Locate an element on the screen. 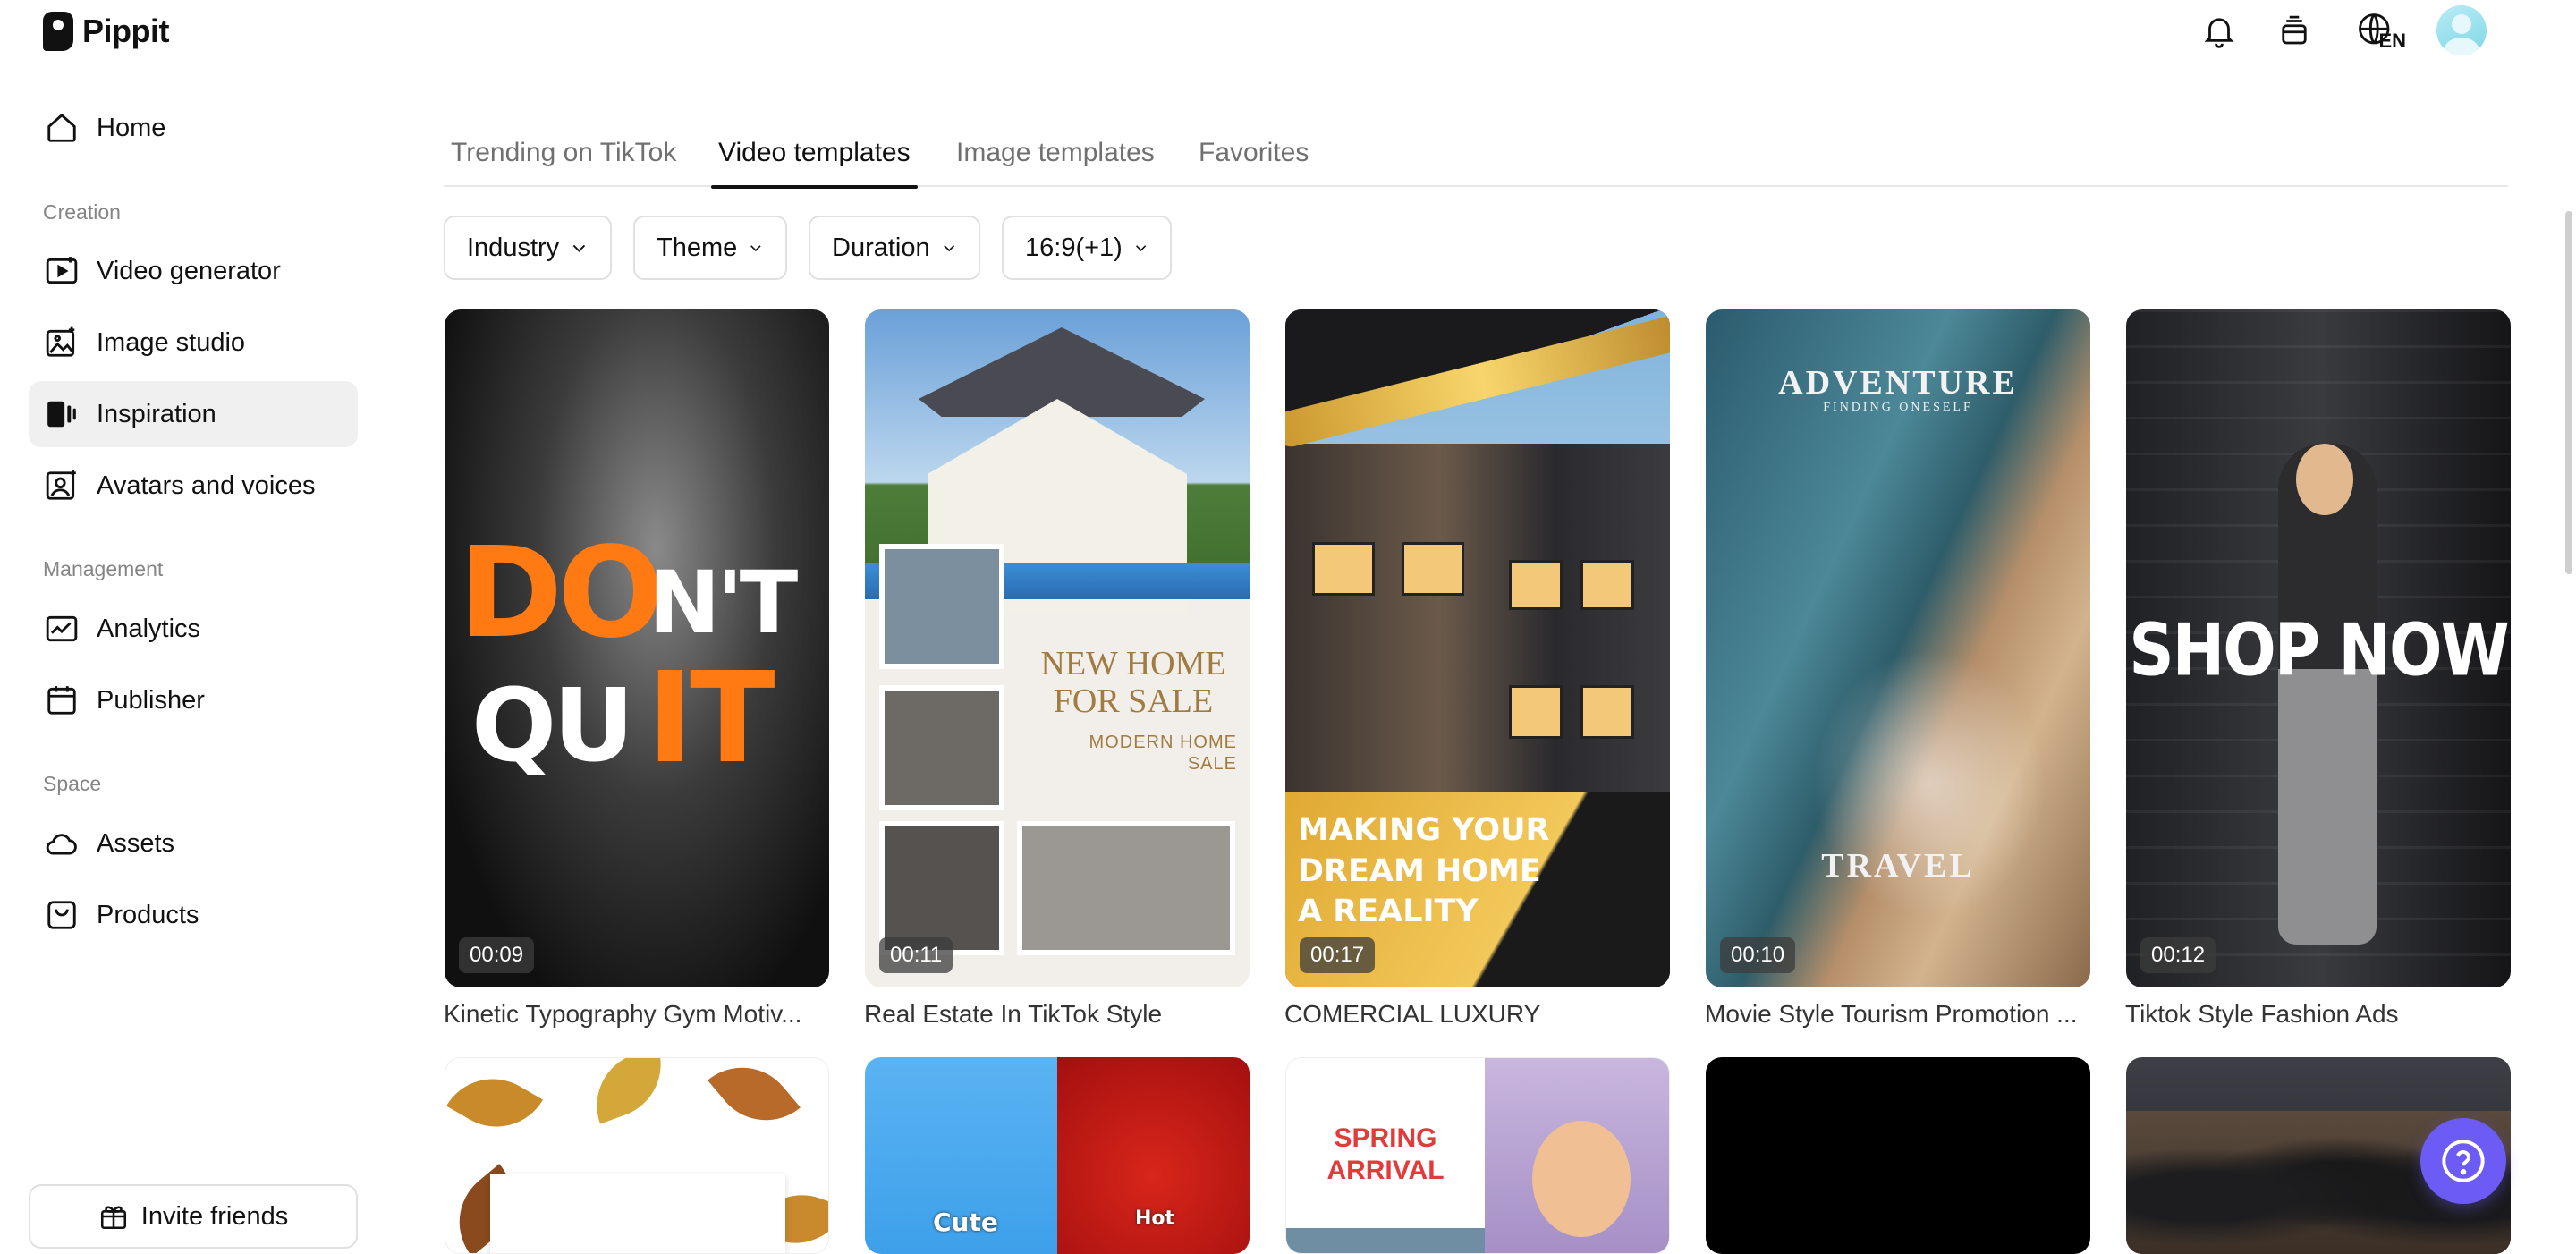 Image resolution: width=2576 pixels, height=1254 pixels. overlay-text: DO is located at coordinates (561, 593).